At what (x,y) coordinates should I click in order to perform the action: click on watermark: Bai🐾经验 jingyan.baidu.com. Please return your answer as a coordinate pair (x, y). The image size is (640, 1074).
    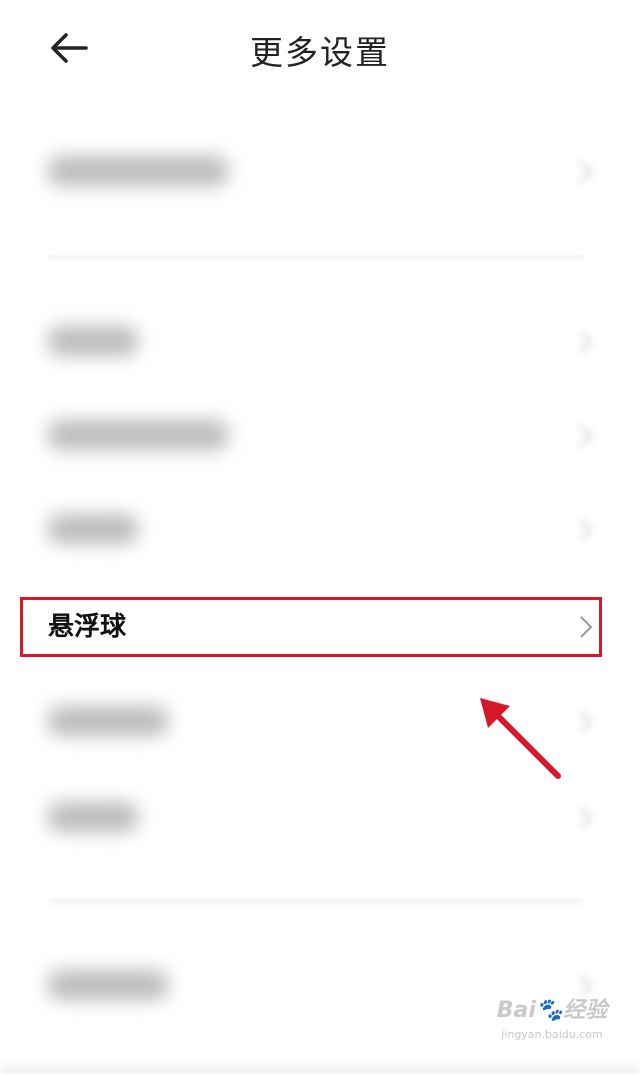
    Looking at the image, I should click on (552, 1023).